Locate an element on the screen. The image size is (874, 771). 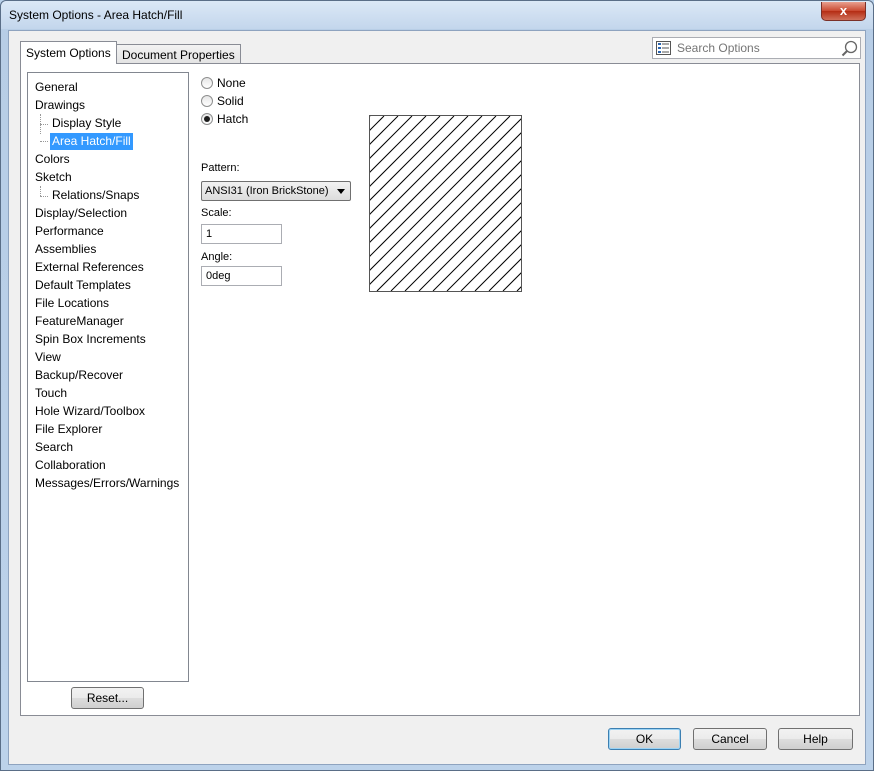
tree-item-area-hatch-fill: Area Hatch/Fill is located at coordinates (91, 141).